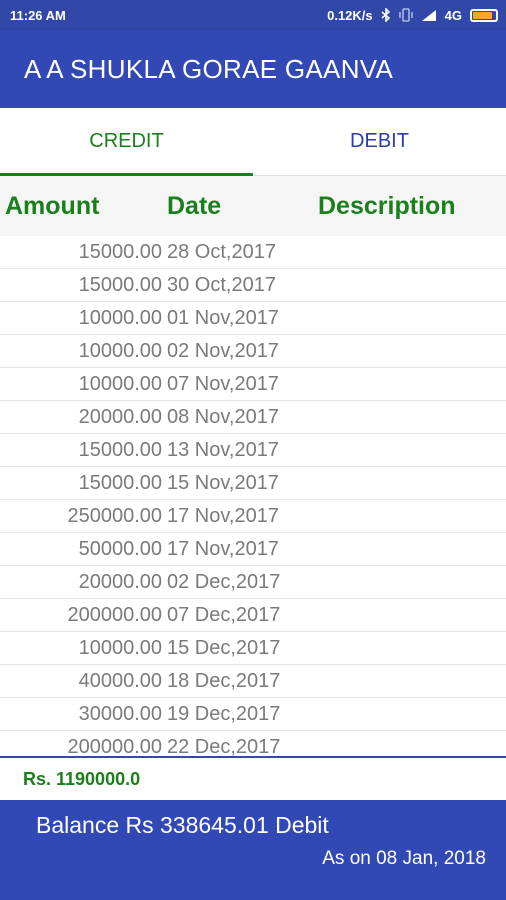 This screenshot has height=900, width=506. Describe the element at coordinates (223, 384) in the screenshot. I see `cell-date: 07 Nov,2017` at that location.